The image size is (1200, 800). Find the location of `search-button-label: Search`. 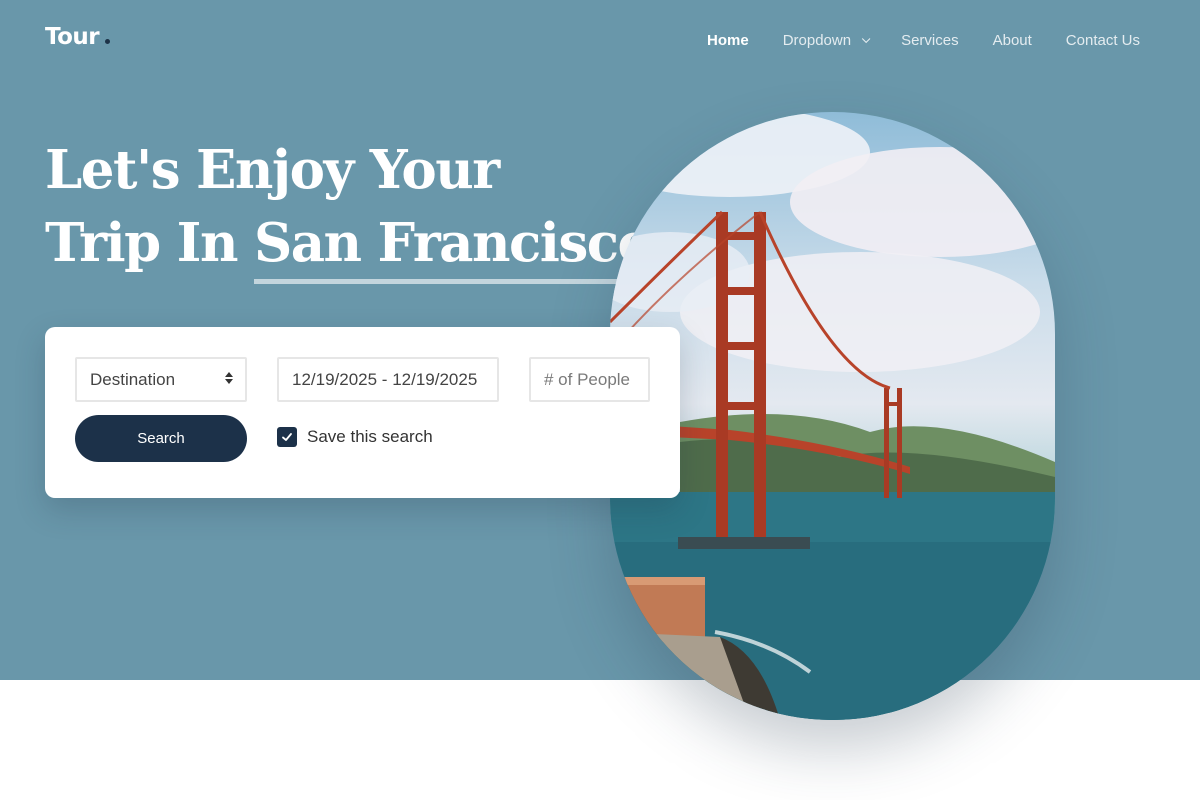

search-button-label: Search is located at coordinates (161, 438).